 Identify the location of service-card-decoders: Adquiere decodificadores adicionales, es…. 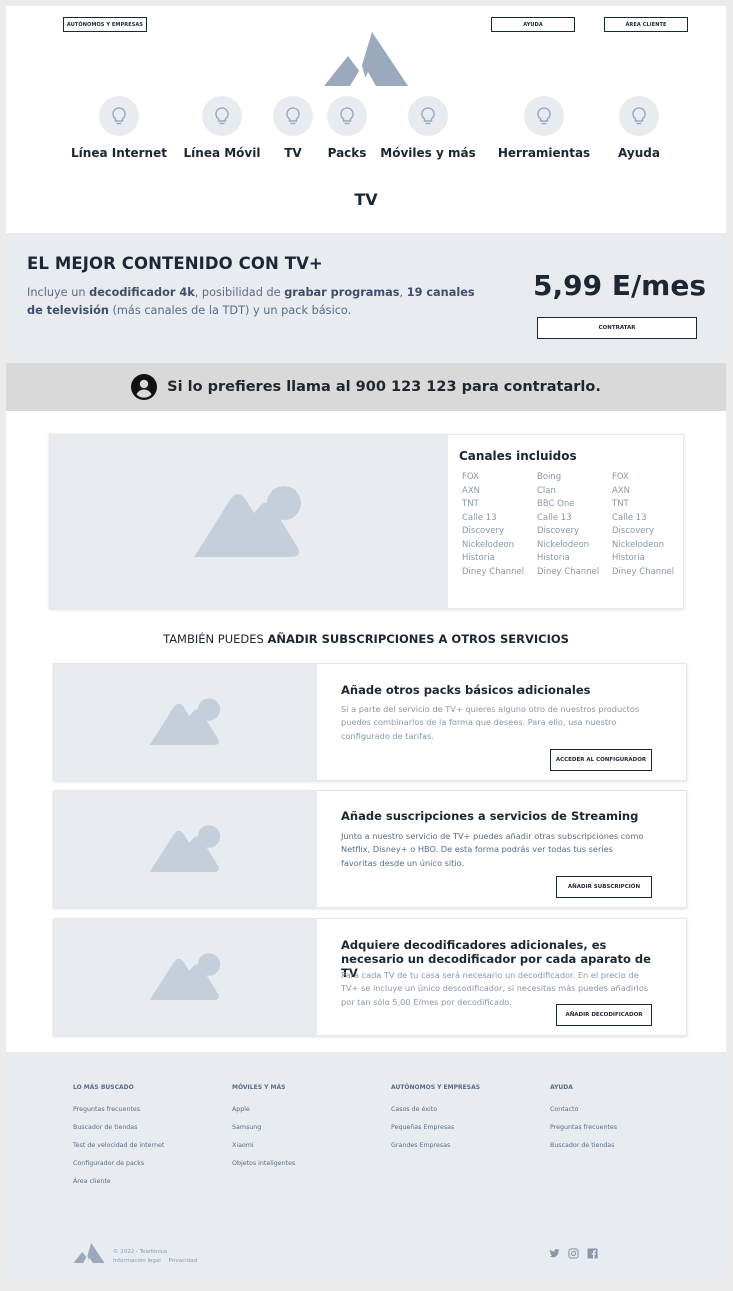
(370, 977).